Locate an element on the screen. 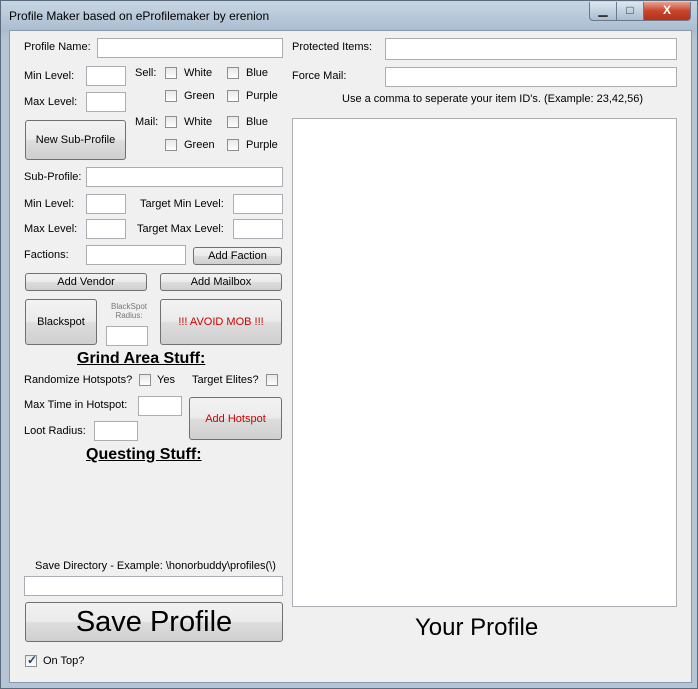 The height and width of the screenshot is (689, 698). questing-heading: Questing Stuff: is located at coordinates (144, 454).